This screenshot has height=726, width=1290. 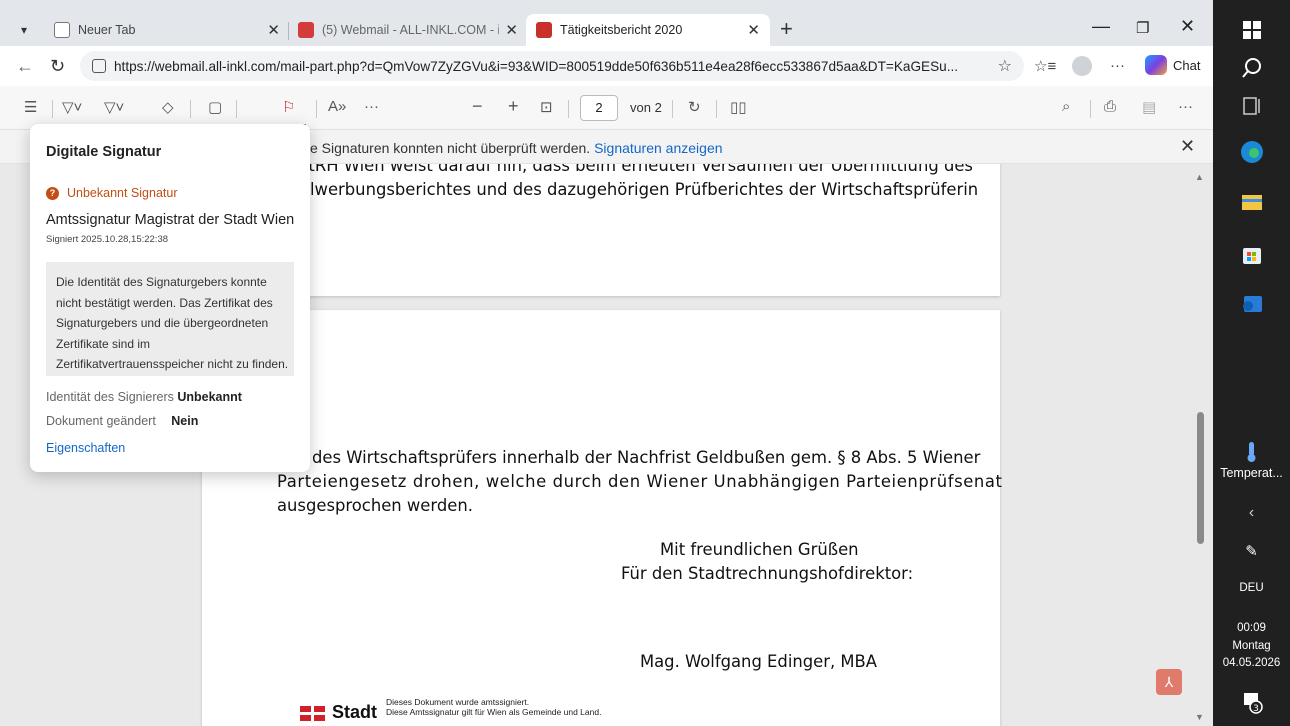 I want to click on new-tab-plus-icon: +, so click(x=786, y=29).